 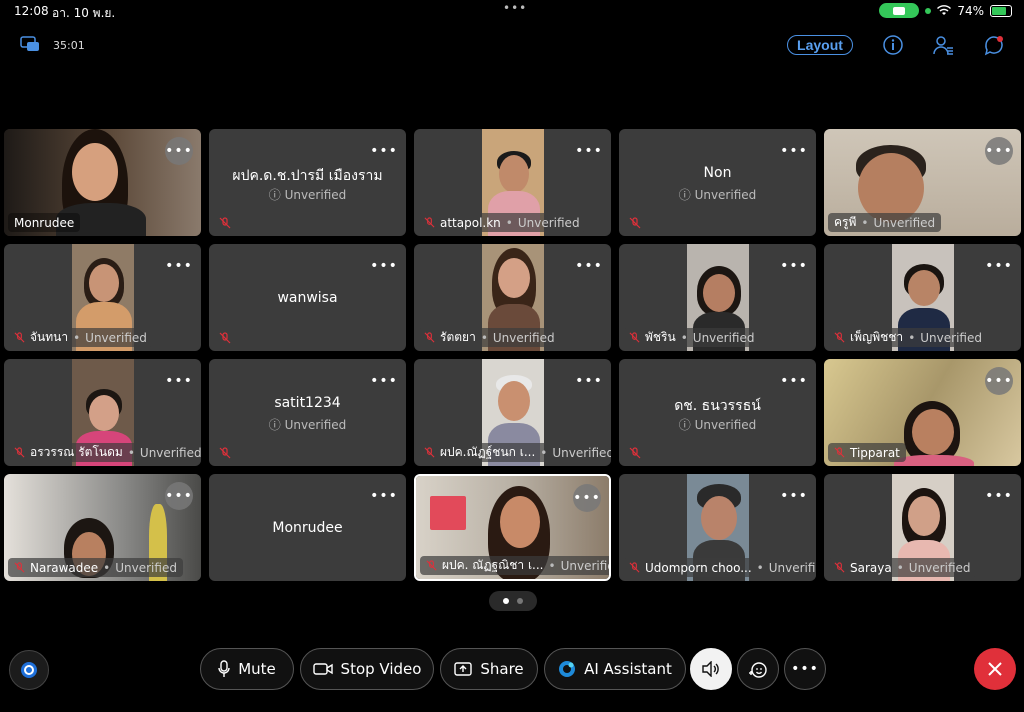 What do you see at coordinates (512, 527) in the screenshot?
I see `participant-tile-active-speaker: ••• ผปค. ณัฏฐณิชา เ...•Unverified` at bounding box center [512, 527].